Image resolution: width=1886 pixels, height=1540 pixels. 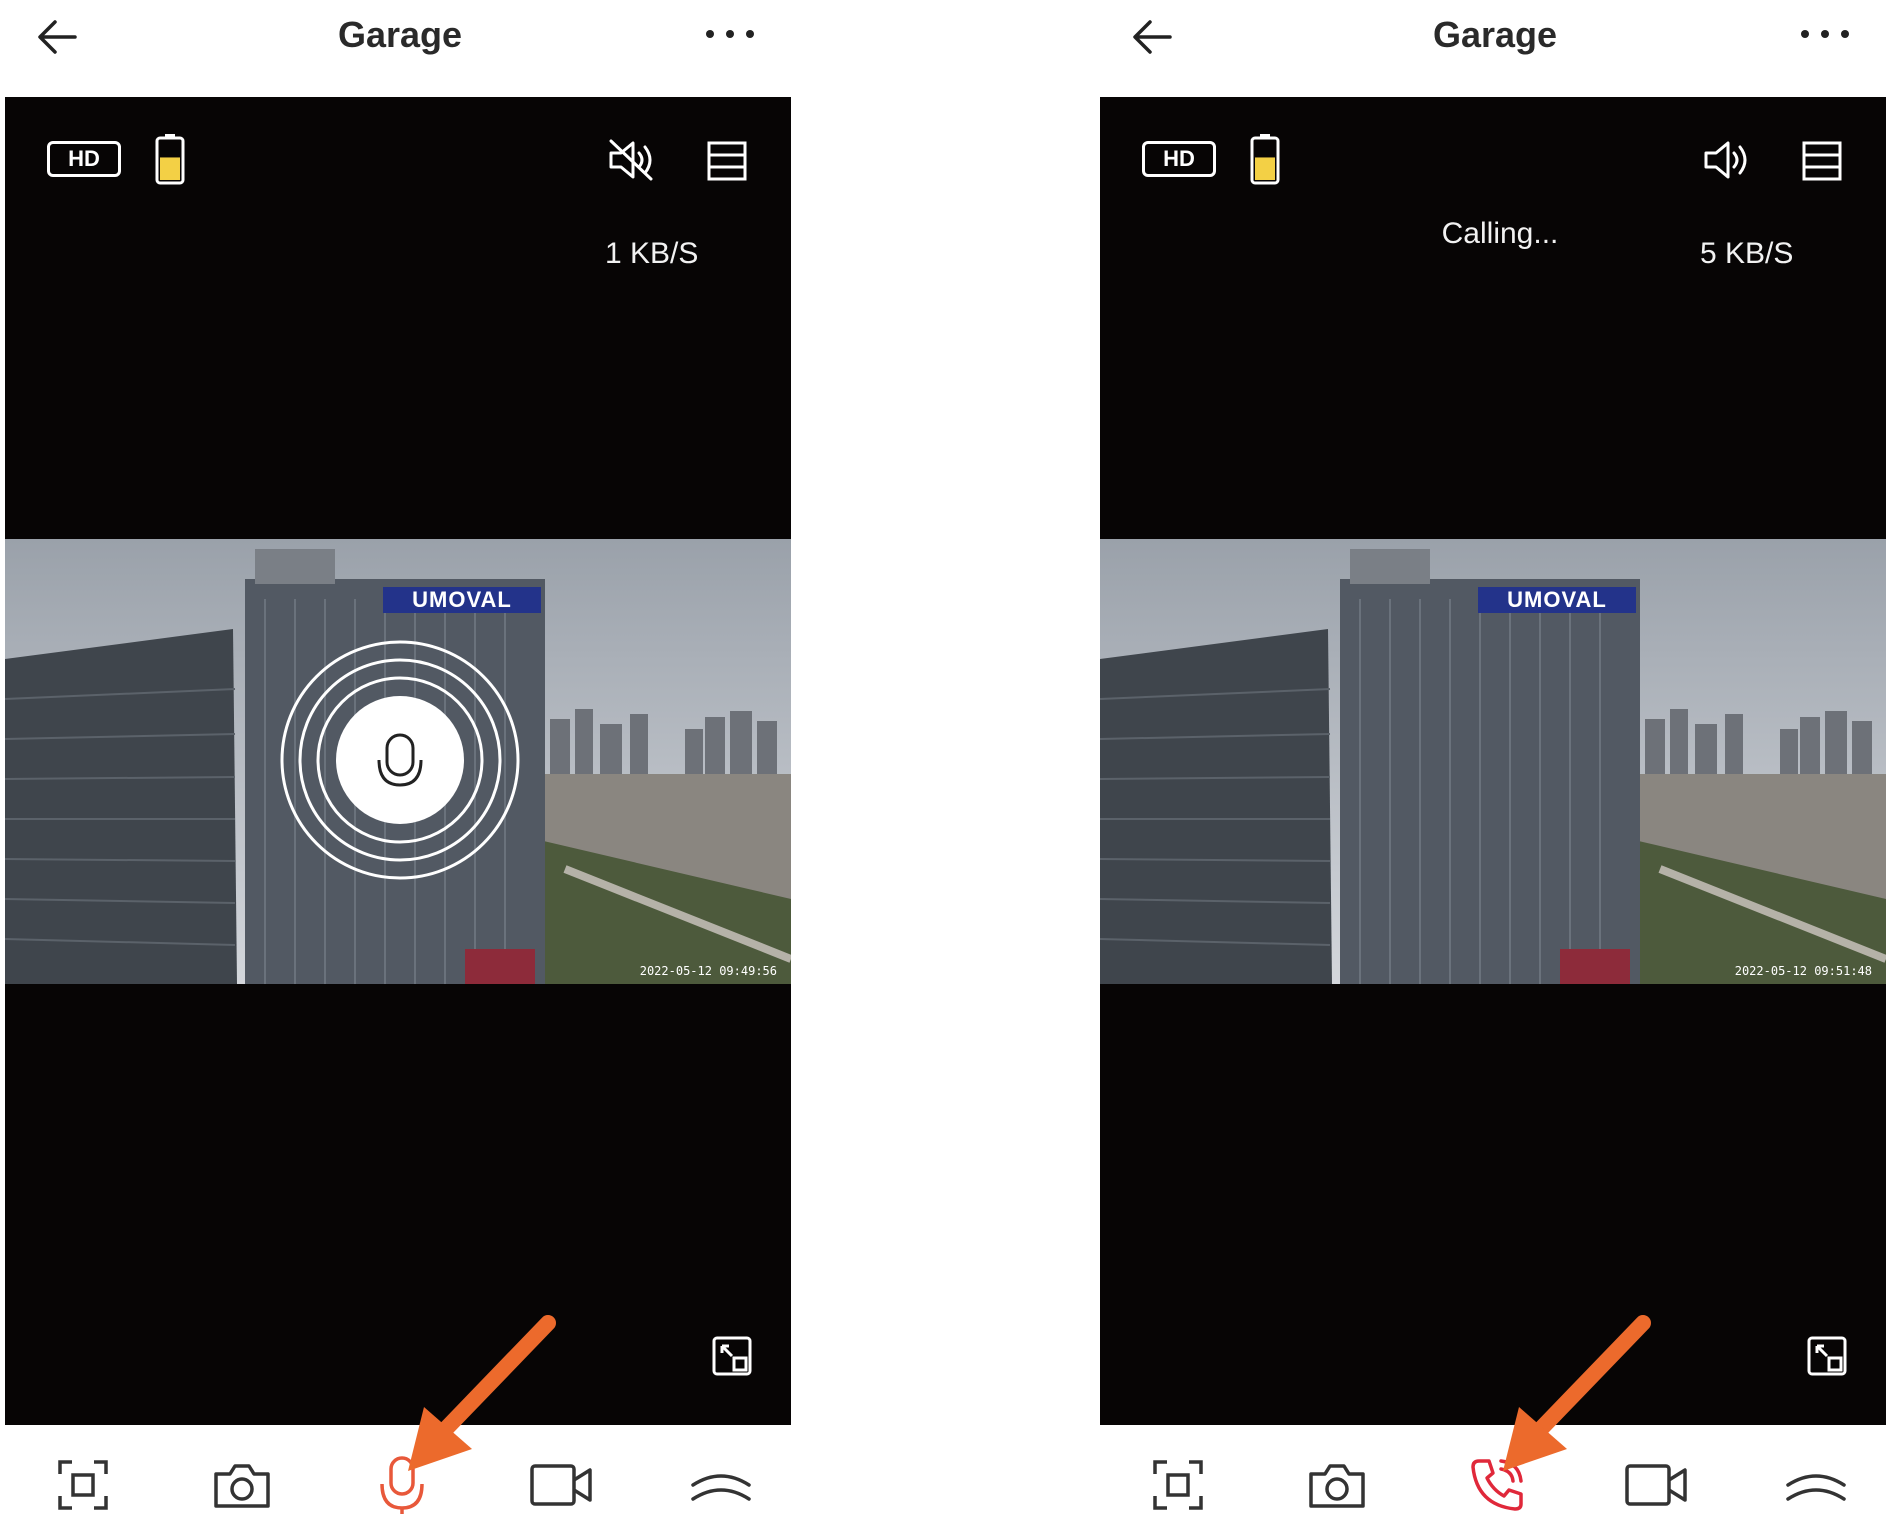 I want to click on phone-call-icon, so click(x=1497, y=1485).